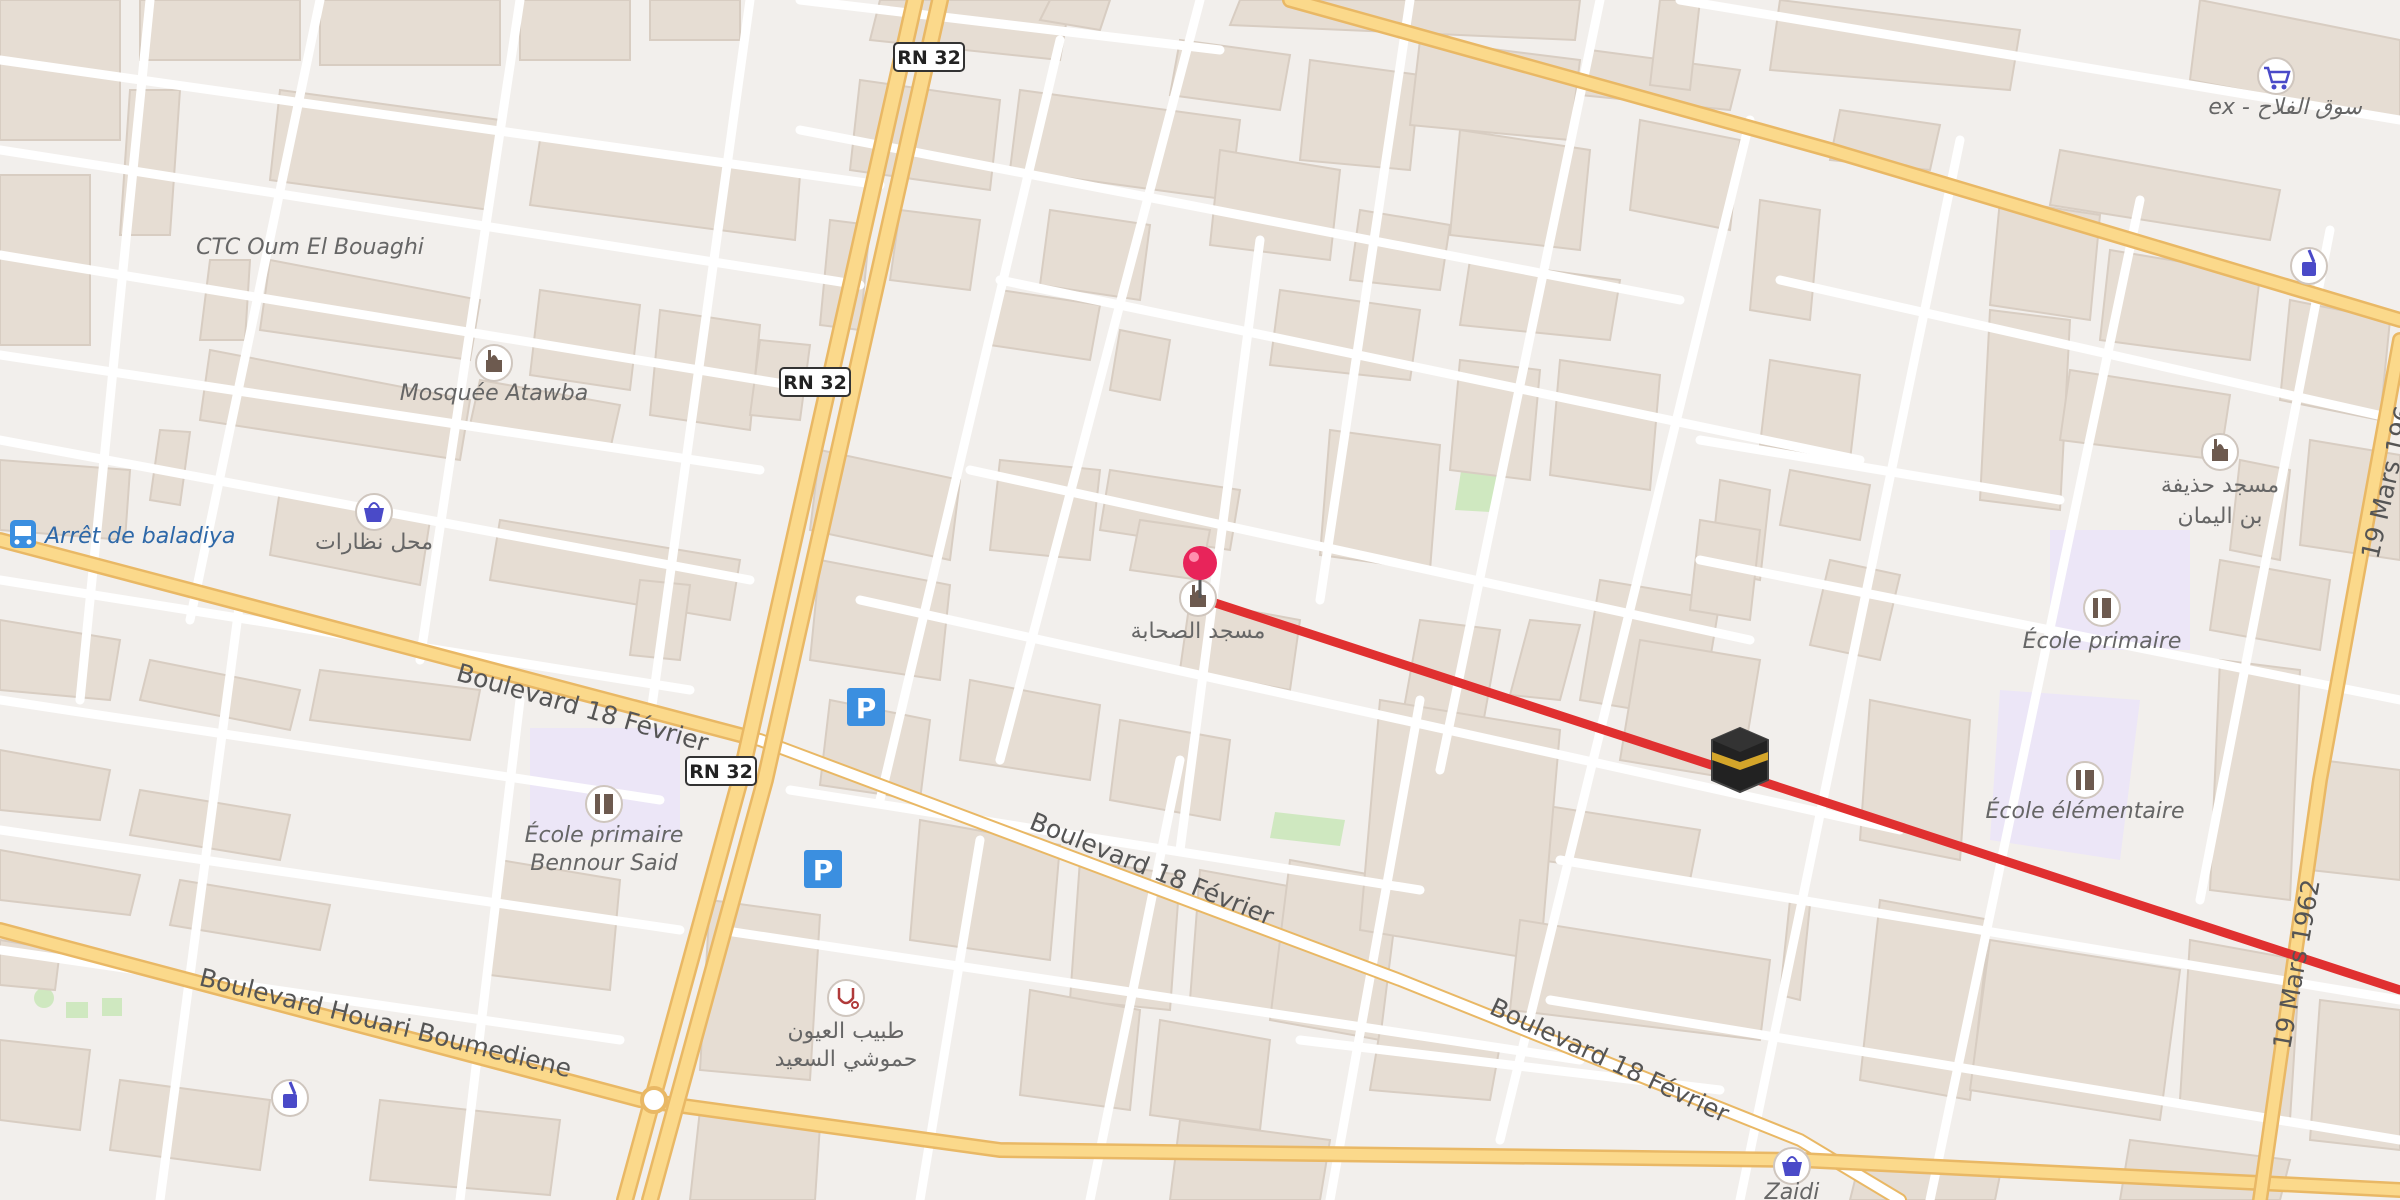  I want to click on poi-label: حموشي السعيد, so click(846, 1059).